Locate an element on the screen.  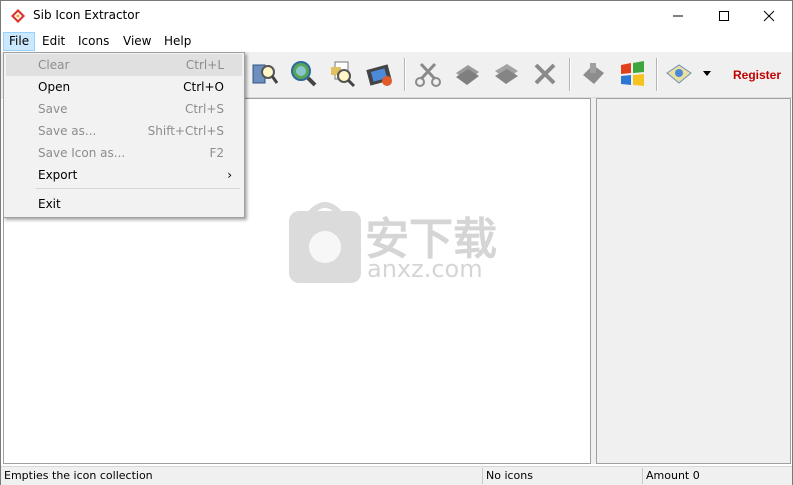
copy-icon is located at coordinates (467, 75).